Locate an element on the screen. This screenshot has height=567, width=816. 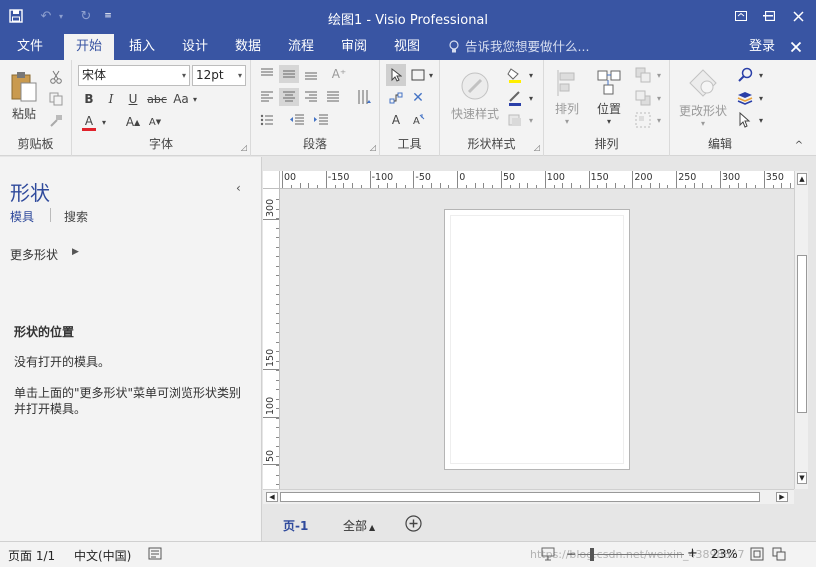
tab-insert: 插入 is located at coordinates (142, 47).